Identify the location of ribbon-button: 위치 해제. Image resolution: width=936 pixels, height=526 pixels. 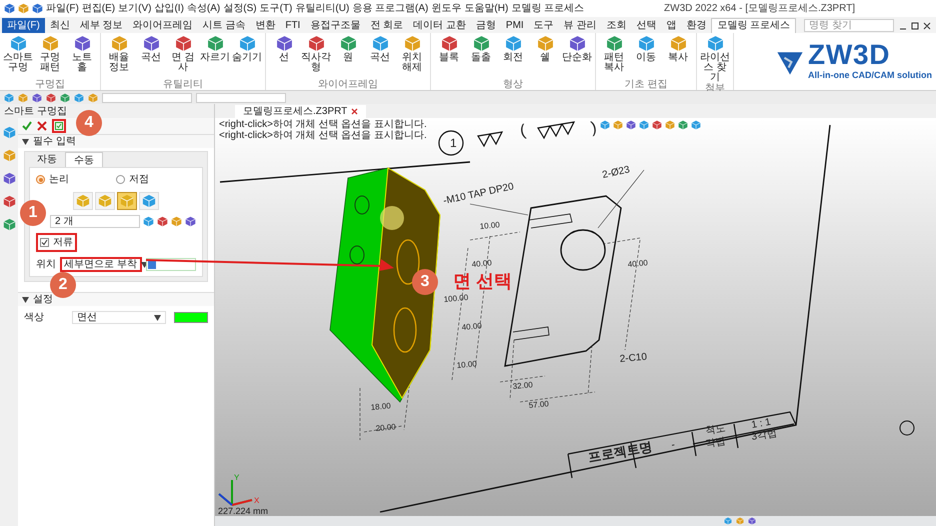
(412, 57).